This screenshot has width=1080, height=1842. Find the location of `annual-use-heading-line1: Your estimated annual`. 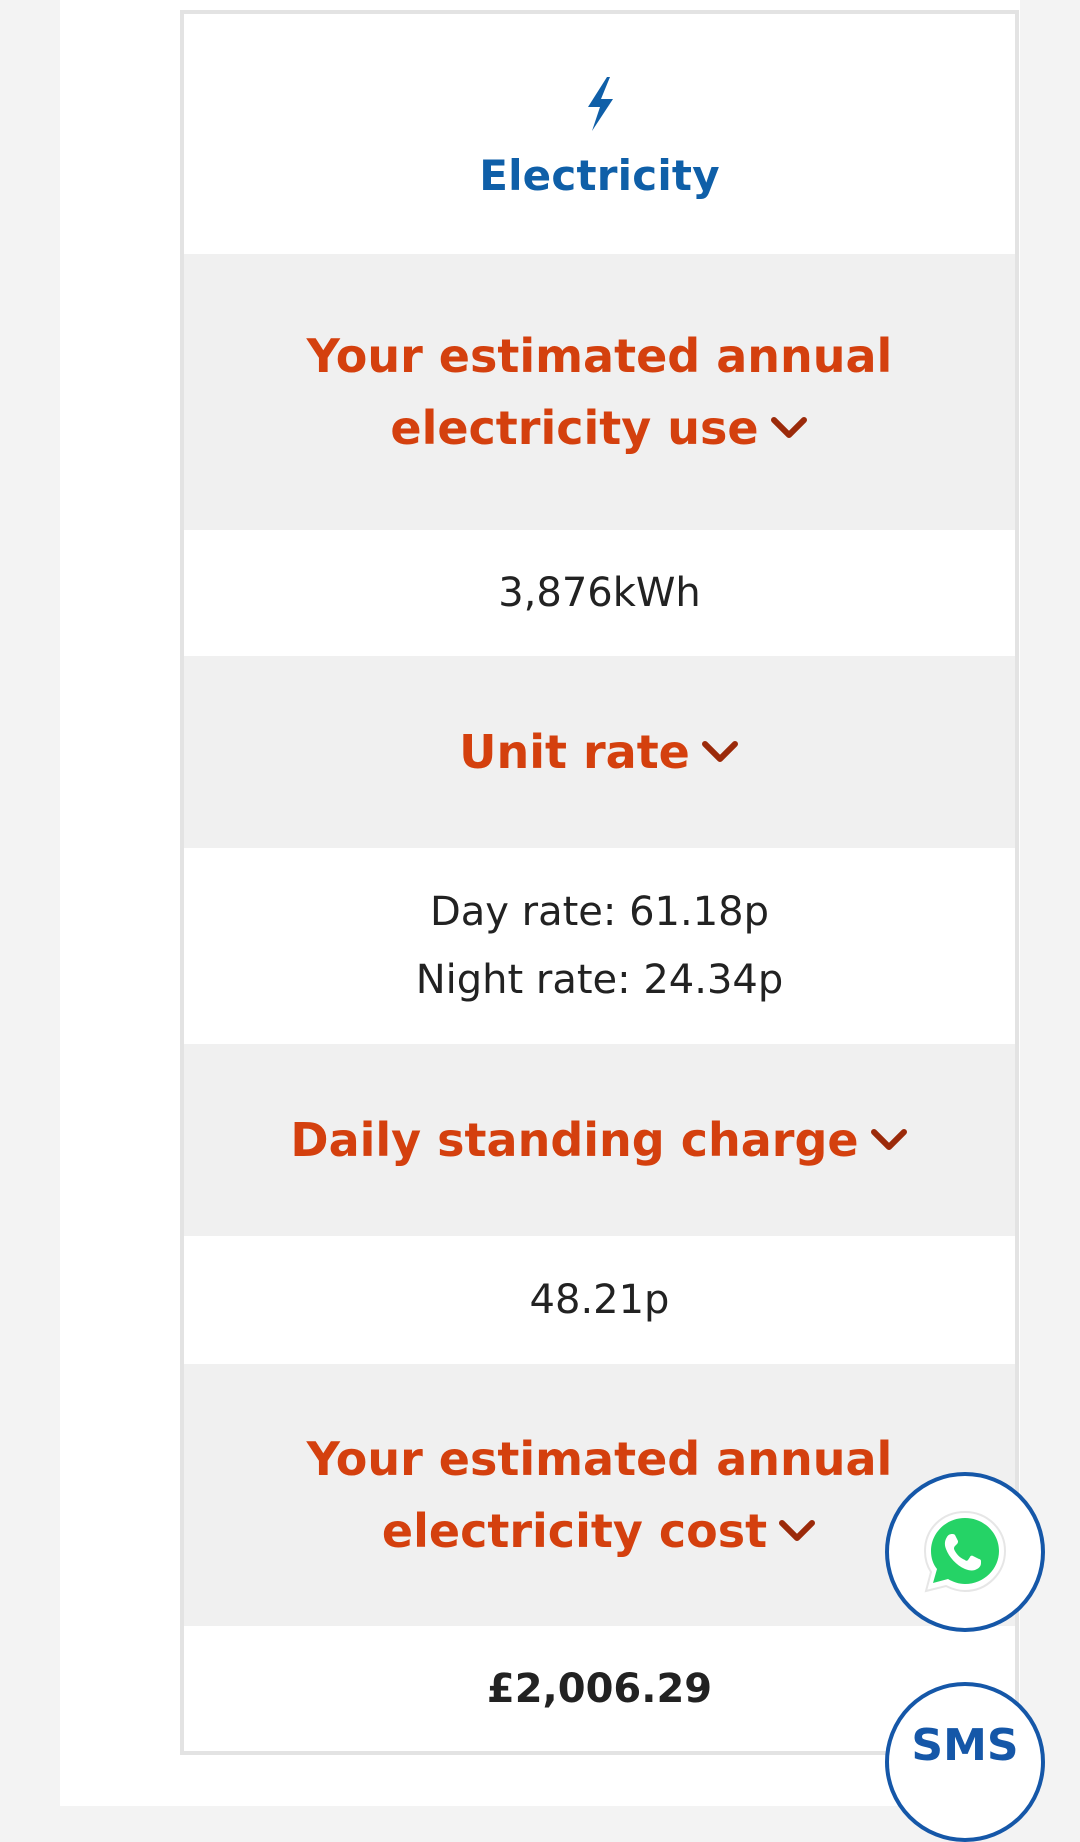

annual-use-heading-line1: Your estimated annual is located at coordinates (599, 356).